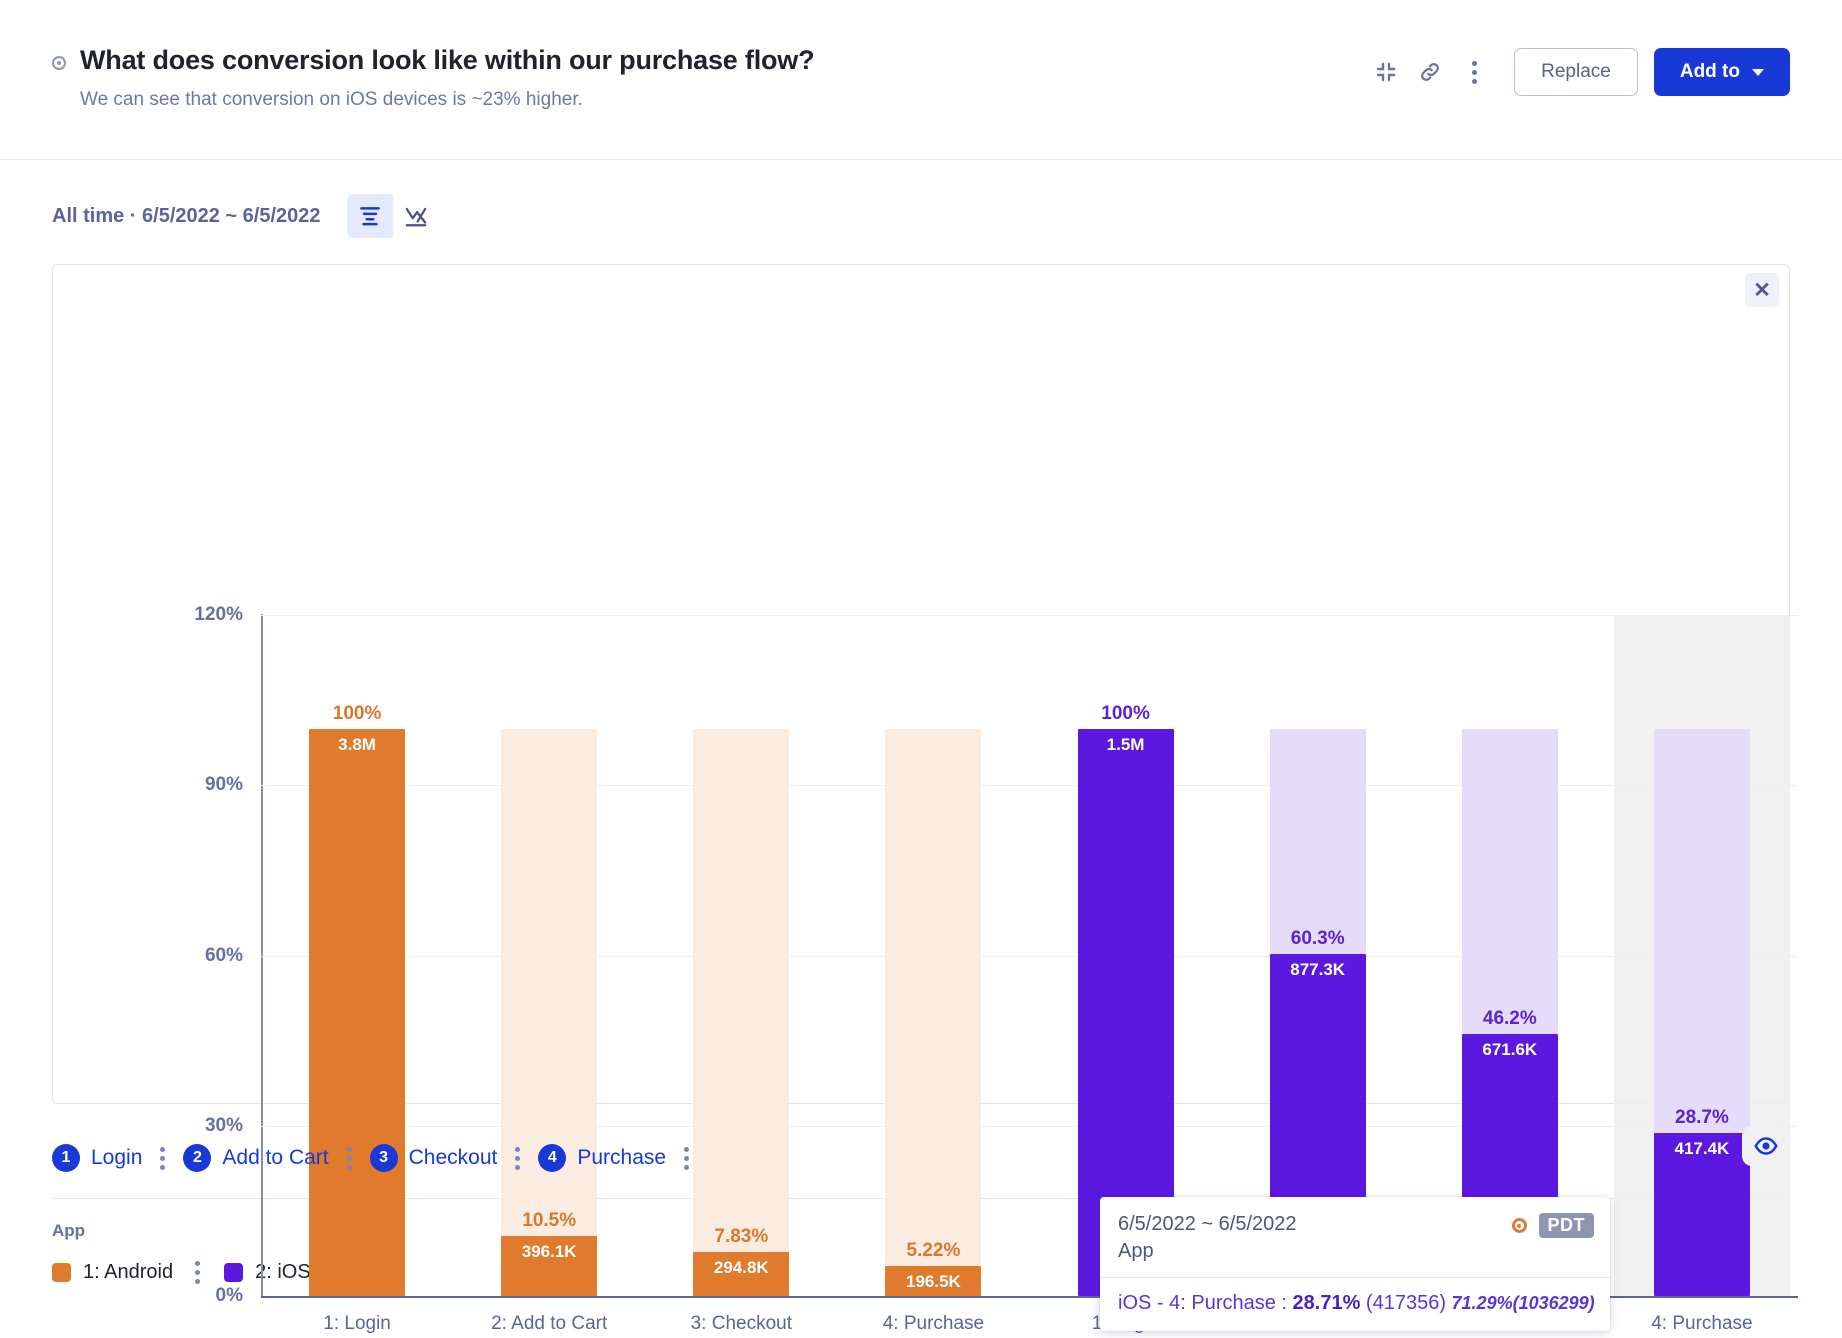 The height and width of the screenshot is (1338, 1842). What do you see at coordinates (357, 1012) in the screenshot?
I see `bar` at bounding box center [357, 1012].